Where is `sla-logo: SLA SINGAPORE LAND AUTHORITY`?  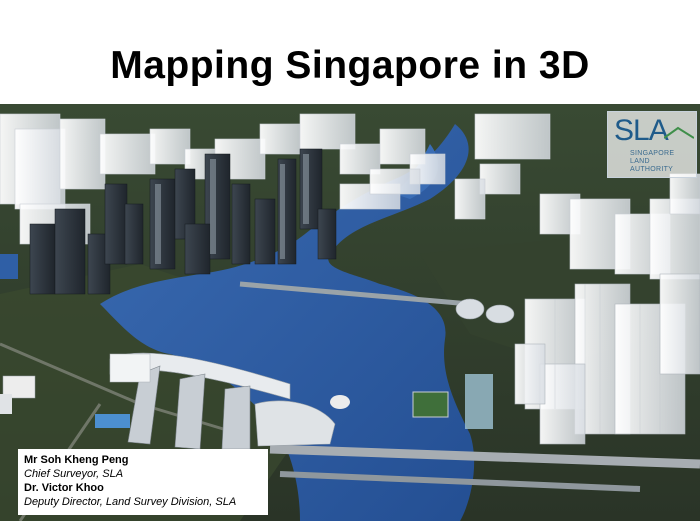
sla-logo: SLA SINGAPORE LAND AUTHORITY is located at coordinates (652, 144).